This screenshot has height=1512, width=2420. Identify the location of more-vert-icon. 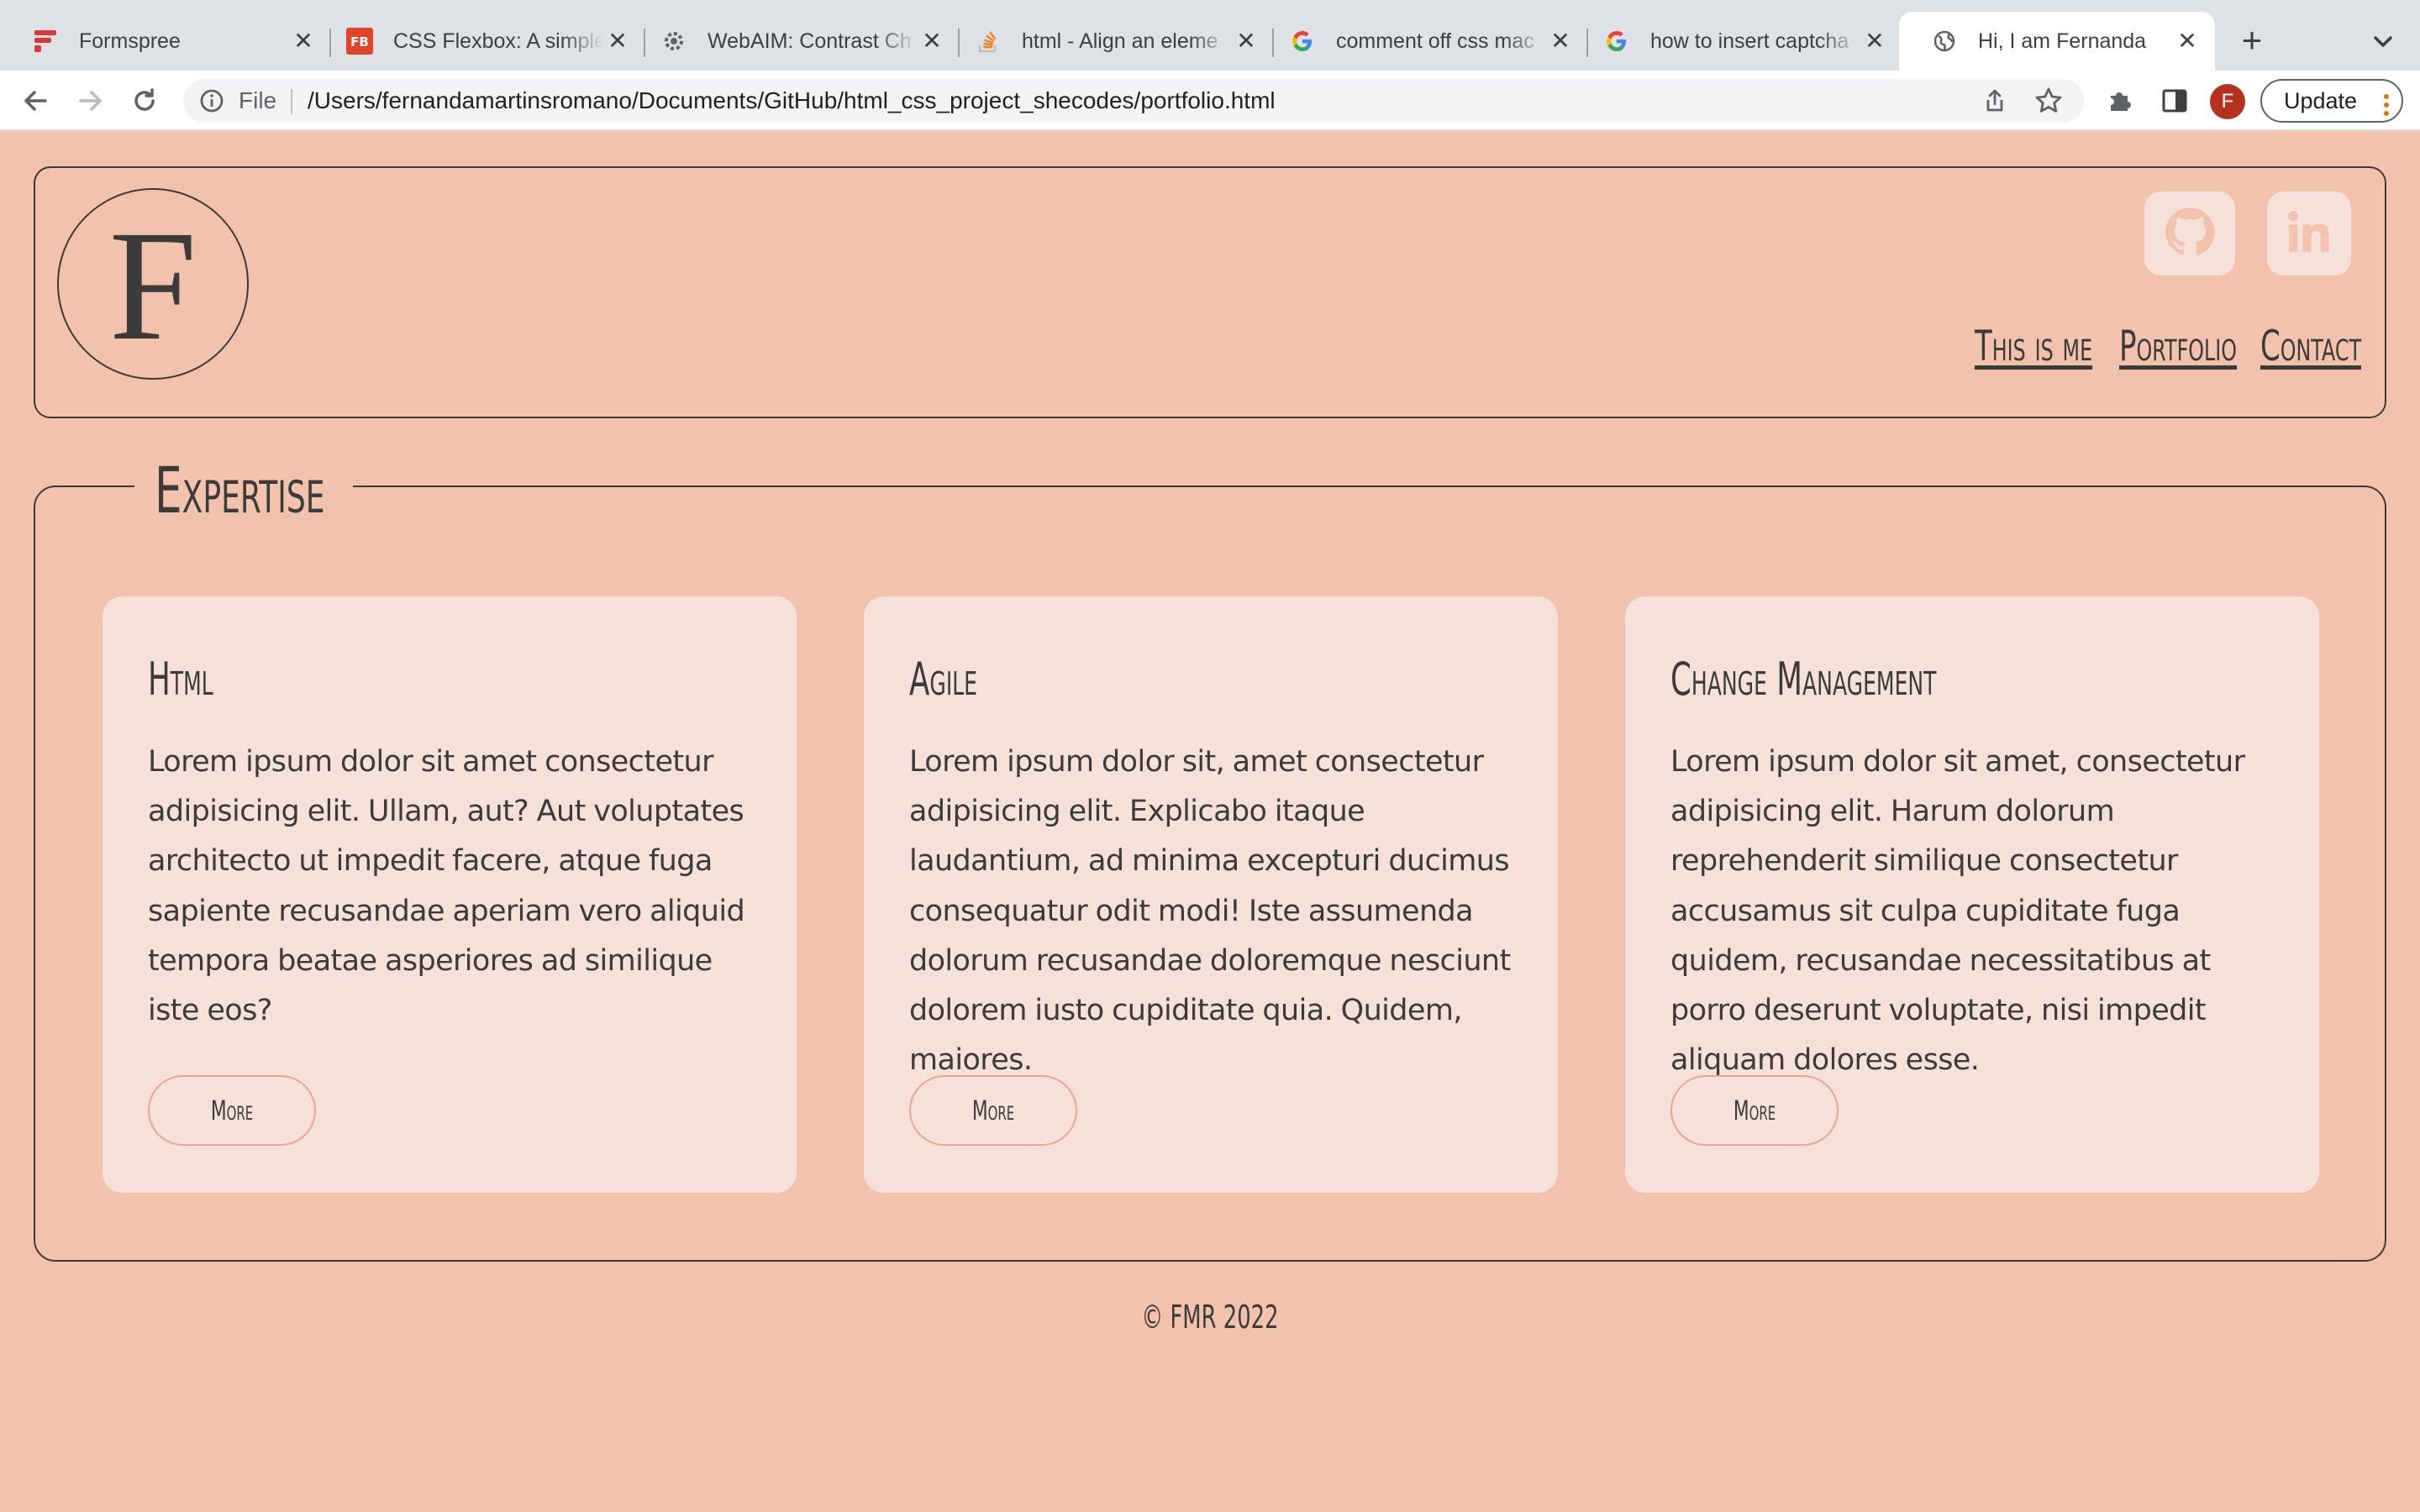
(2387, 102).